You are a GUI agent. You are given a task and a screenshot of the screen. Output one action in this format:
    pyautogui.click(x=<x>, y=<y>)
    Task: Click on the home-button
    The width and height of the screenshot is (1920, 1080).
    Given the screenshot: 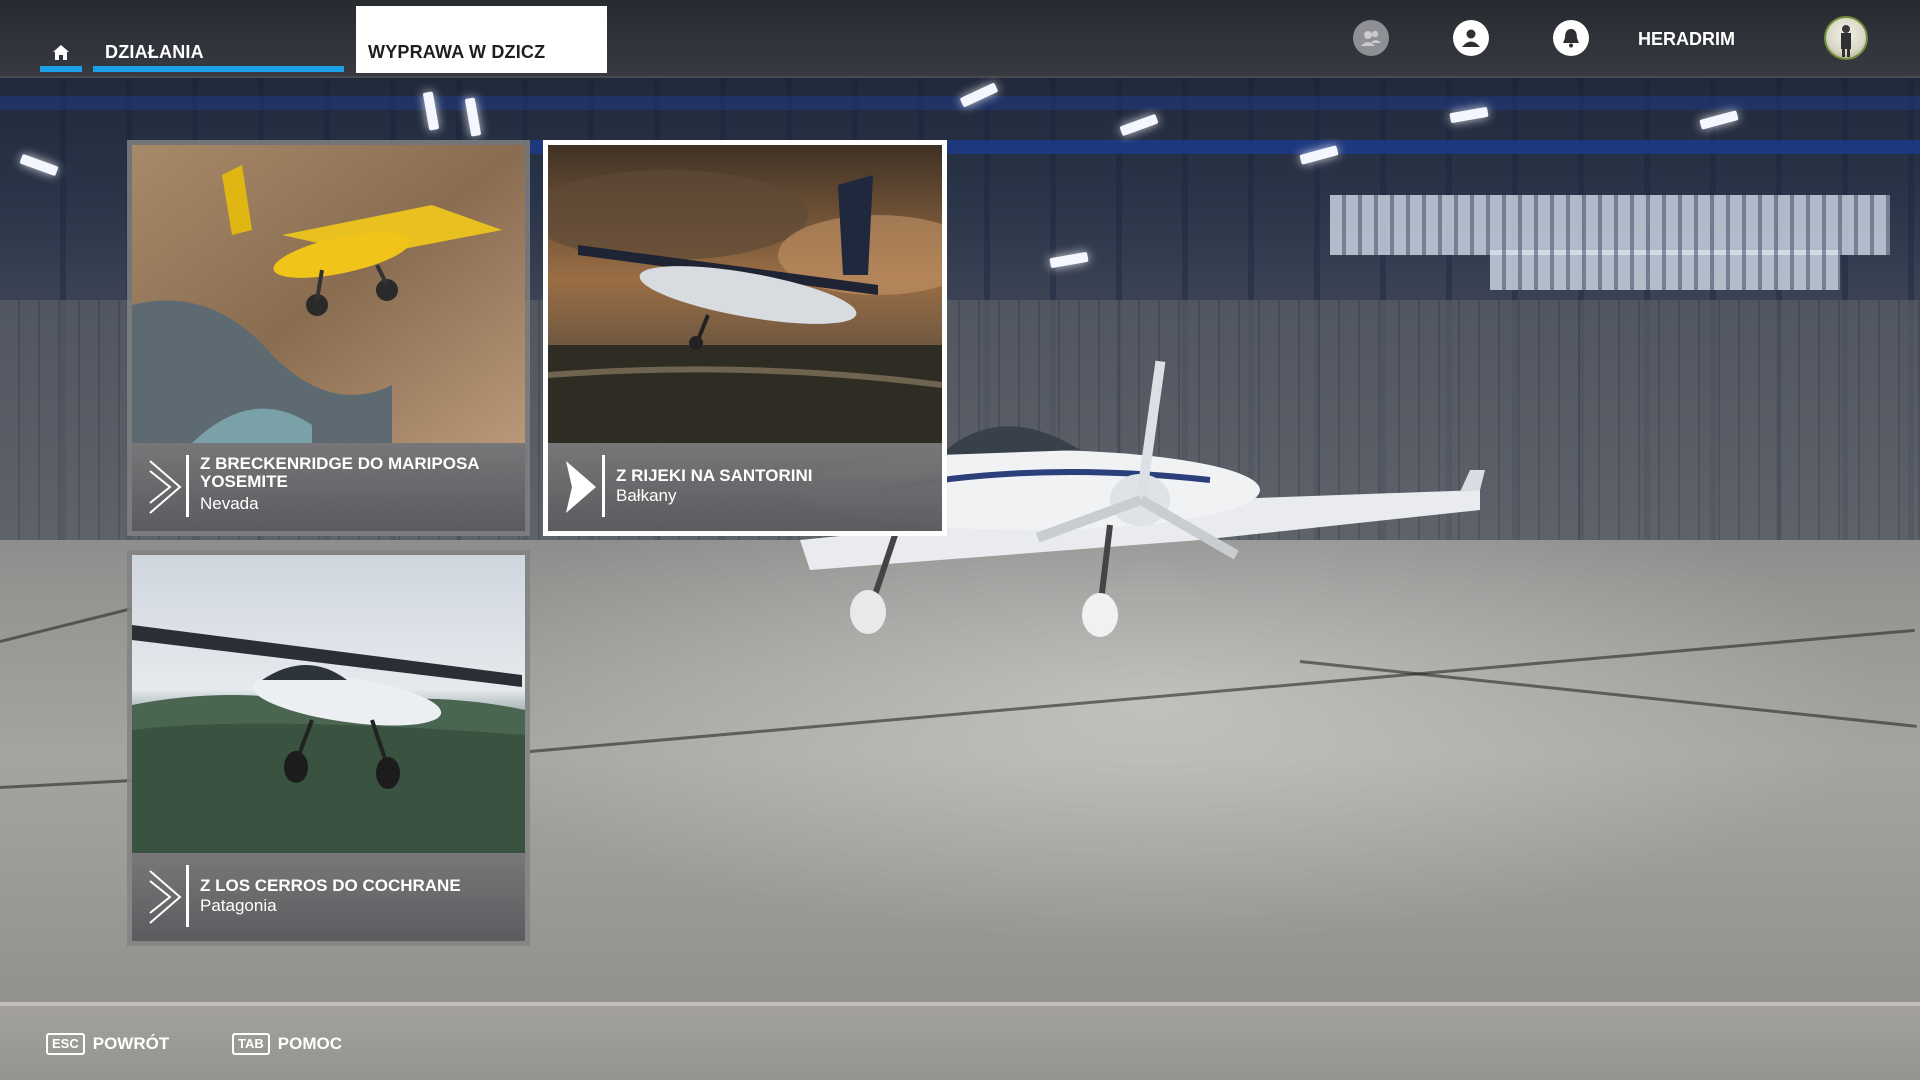 What is the action you would take?
    pyautogui.click(x=61, y=53)
    